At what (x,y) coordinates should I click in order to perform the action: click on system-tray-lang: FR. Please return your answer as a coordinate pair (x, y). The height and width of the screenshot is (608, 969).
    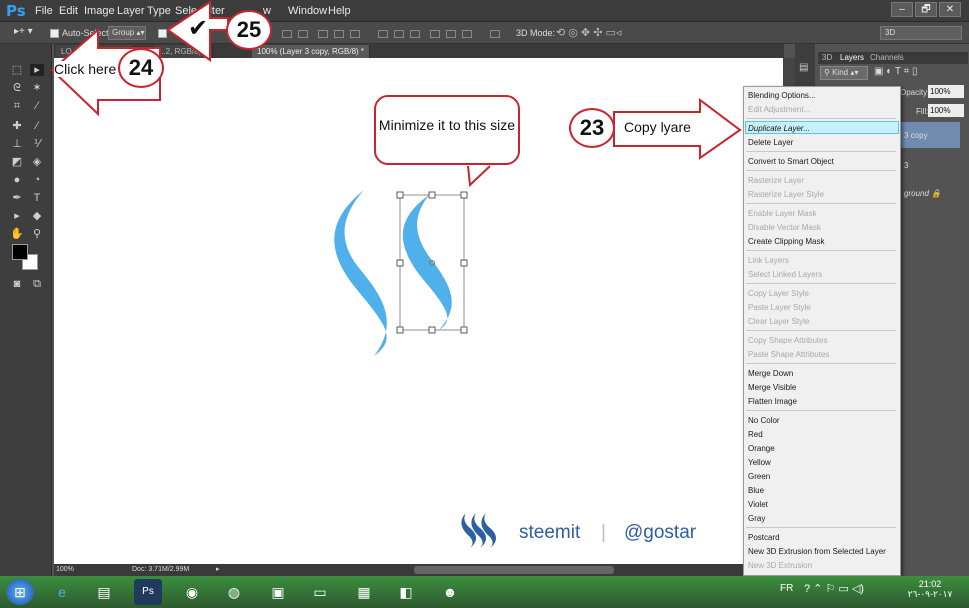
    Looking at the image, I should click on (786, 588).